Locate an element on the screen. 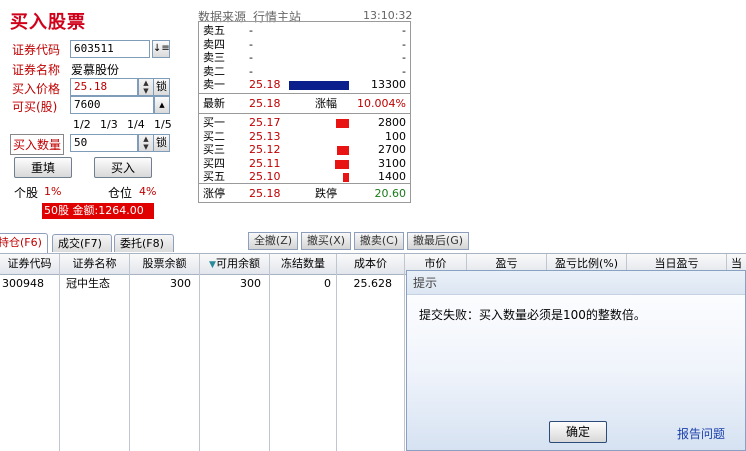 The image size is (746, 451). ok-button: 确定 is located at coordinates (578, 432).